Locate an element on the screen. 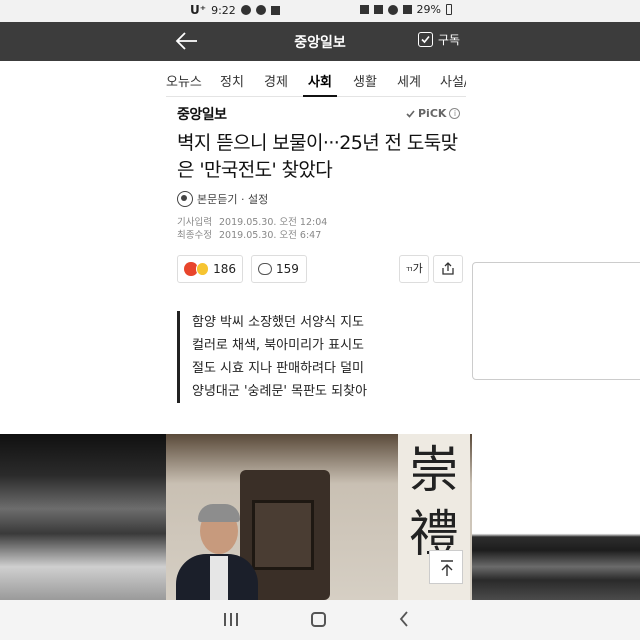  tab-editorial: 사설/칼 is located at coordinates (453, 80).